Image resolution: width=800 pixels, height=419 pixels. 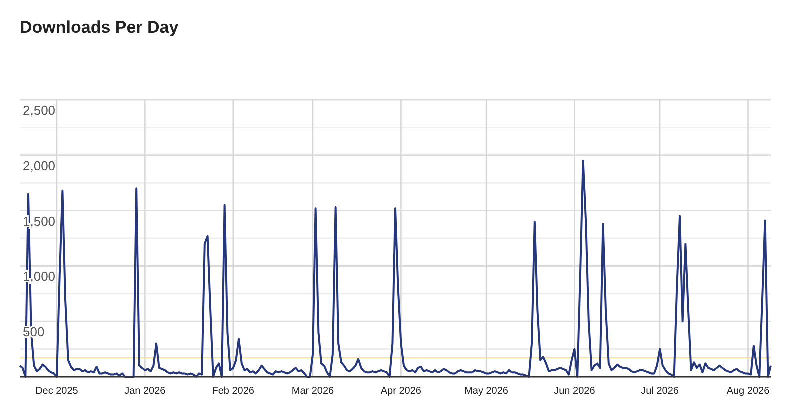 What do you see at coordinates (99, 28) in the screenshot?
I see `chart-title: Downloads Per Day` at bounding box center [99, 28].